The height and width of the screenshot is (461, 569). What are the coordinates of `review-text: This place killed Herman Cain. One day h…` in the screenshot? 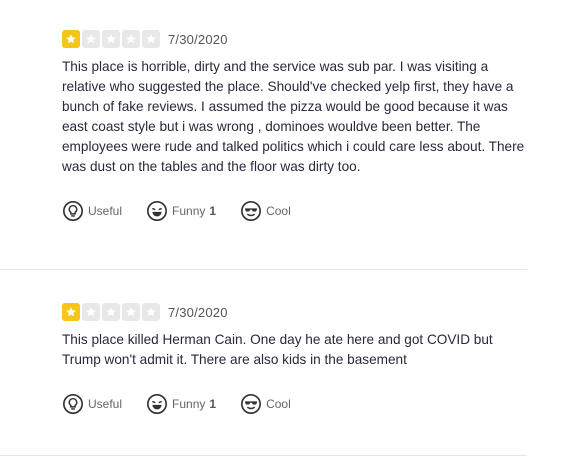 It's located at (277, 349).